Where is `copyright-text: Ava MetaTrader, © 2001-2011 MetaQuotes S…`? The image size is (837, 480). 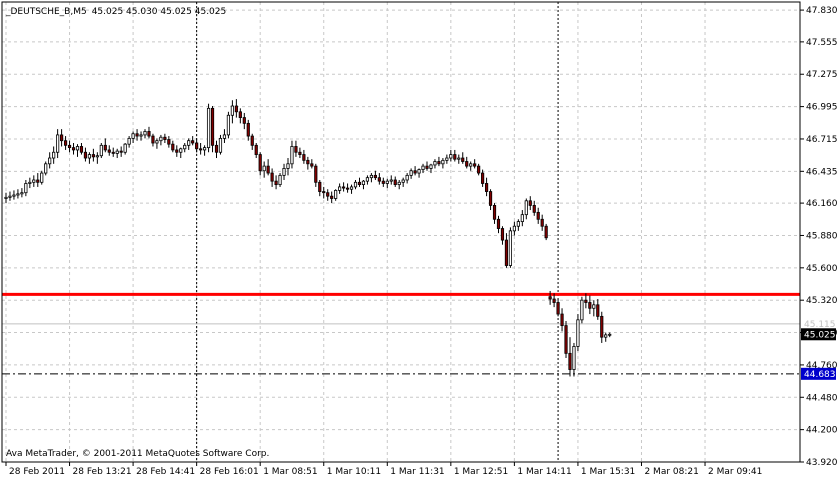 copyright-text: Ava MetaTrader, © 2001-2011 MetaQuotes S… is located at coordinates (137, 454).